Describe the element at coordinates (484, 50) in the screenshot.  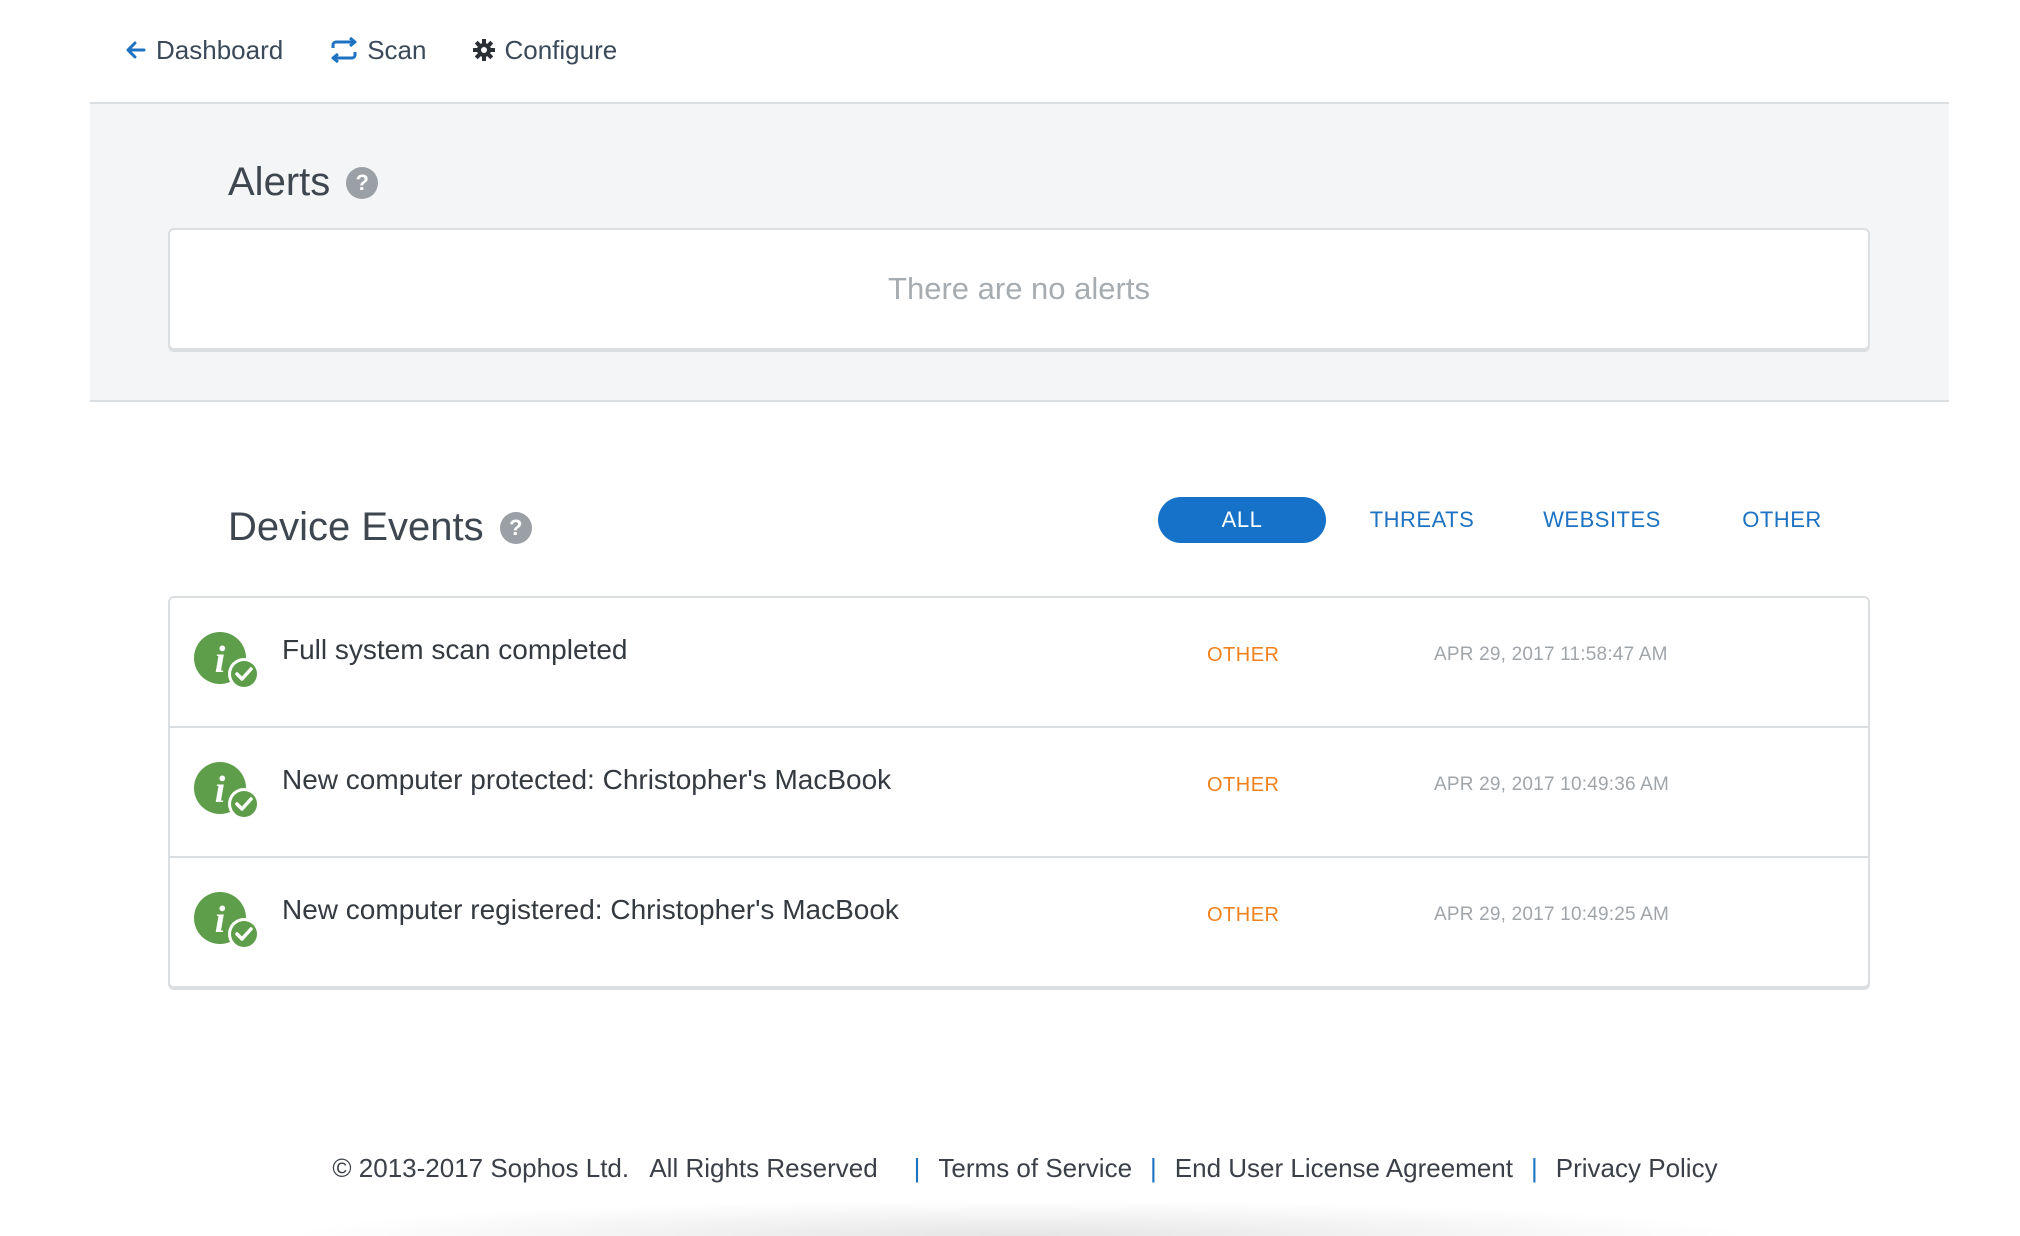
I see `gear-icon` at that location.